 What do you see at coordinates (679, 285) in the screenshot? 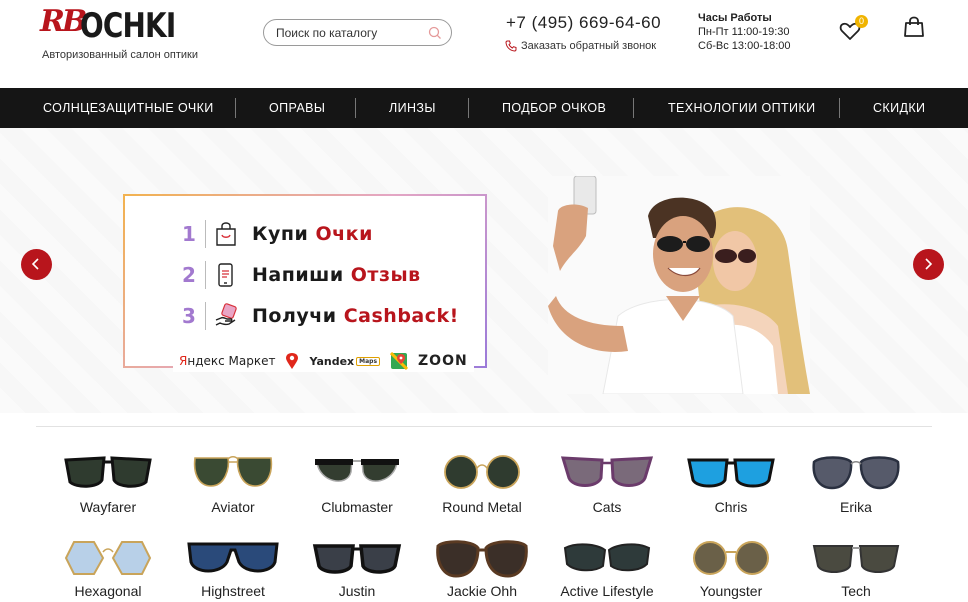
I see `couple-selfie-image` at bounding box center [679, 285].